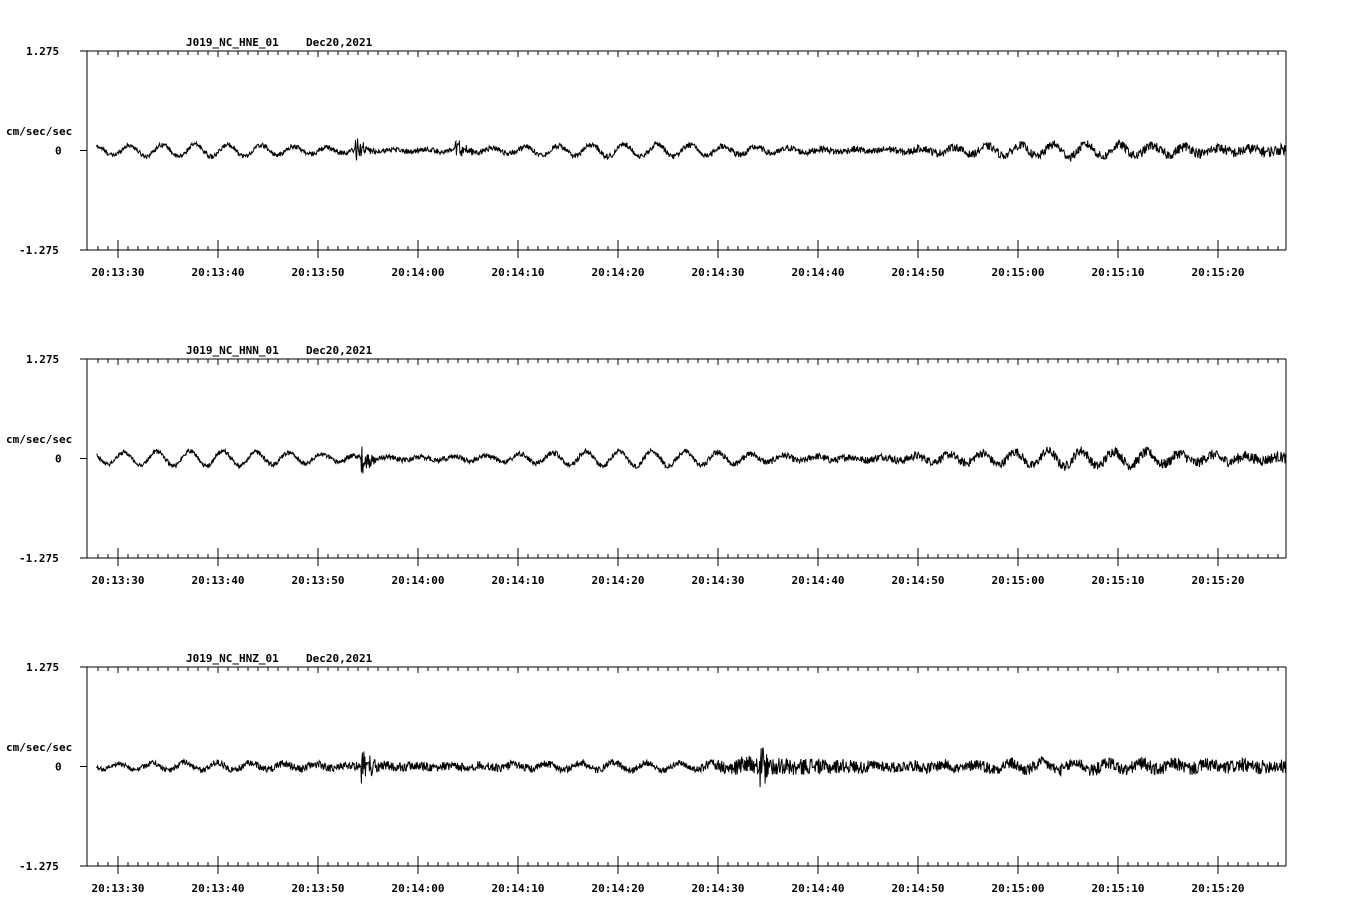 The height and width of the screenshot is (924, 1358). I want to click on channel-title: J019_NC_HNN_01, so click(232, 350).